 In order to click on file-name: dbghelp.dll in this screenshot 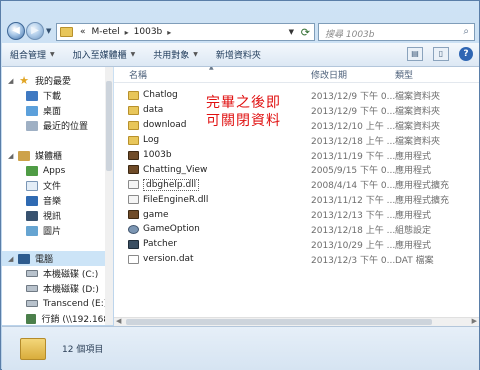, I will do `click(171, 184)`.